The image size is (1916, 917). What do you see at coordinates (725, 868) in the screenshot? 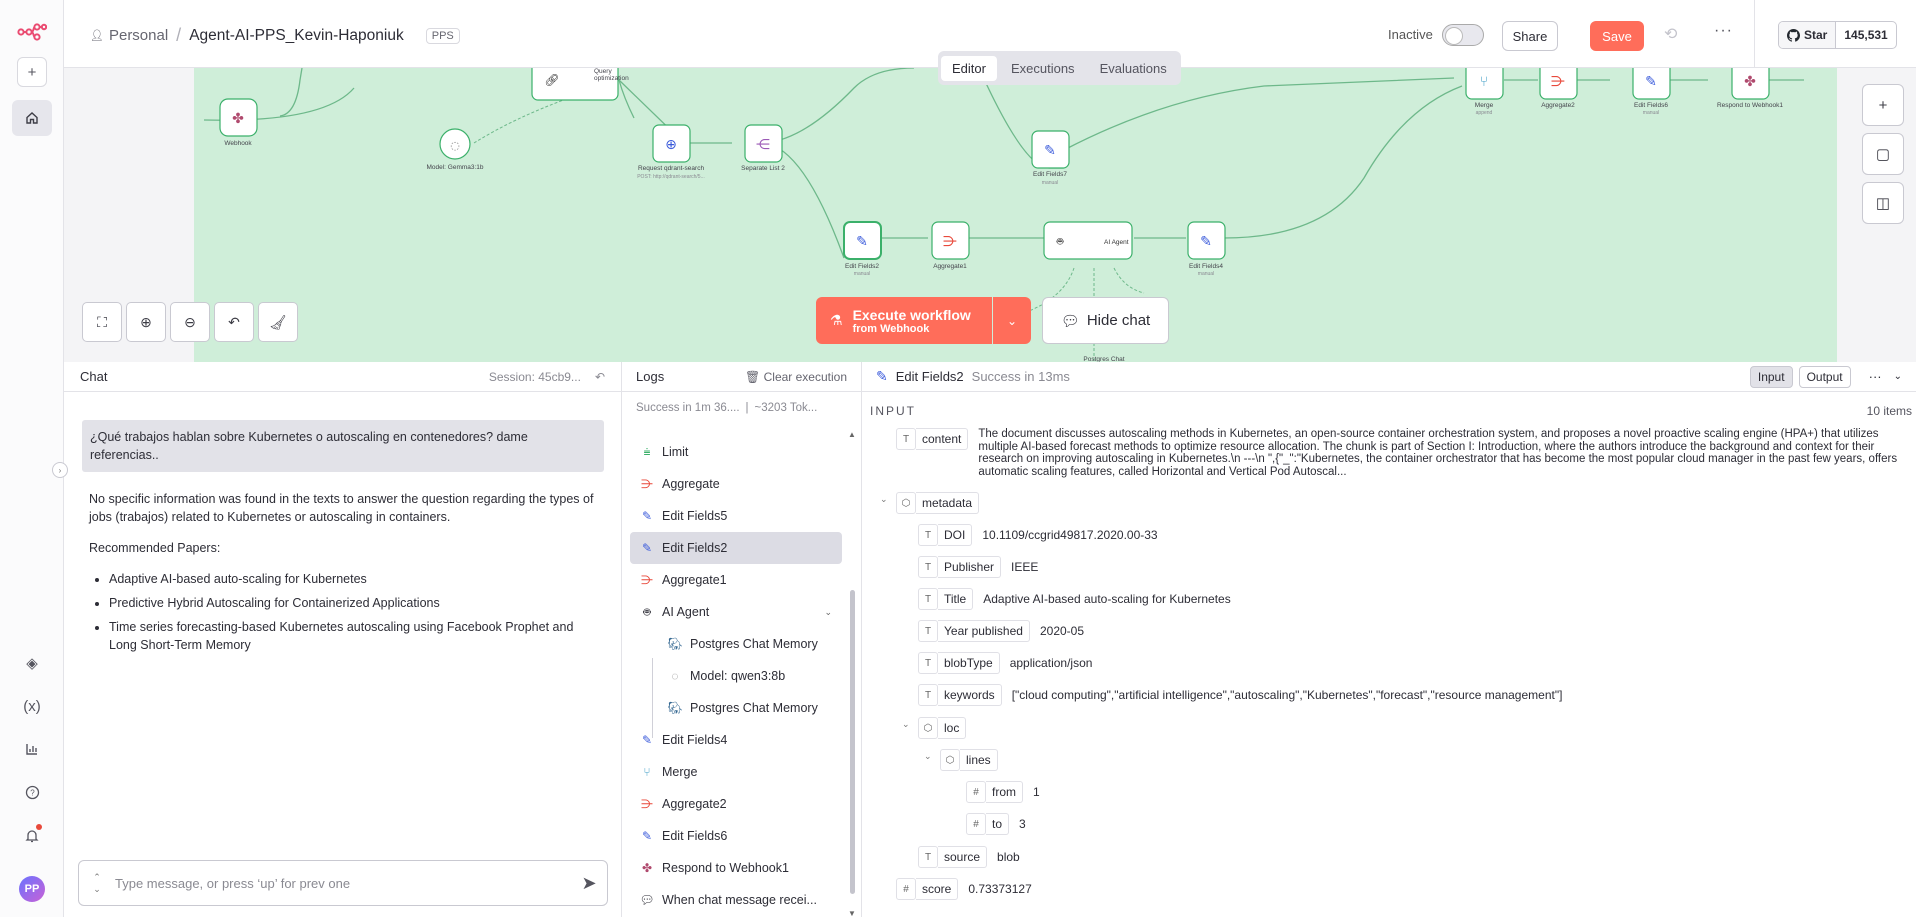
I see `log-item-label: Respond to Webhook1` at bounding box center [725, 868].